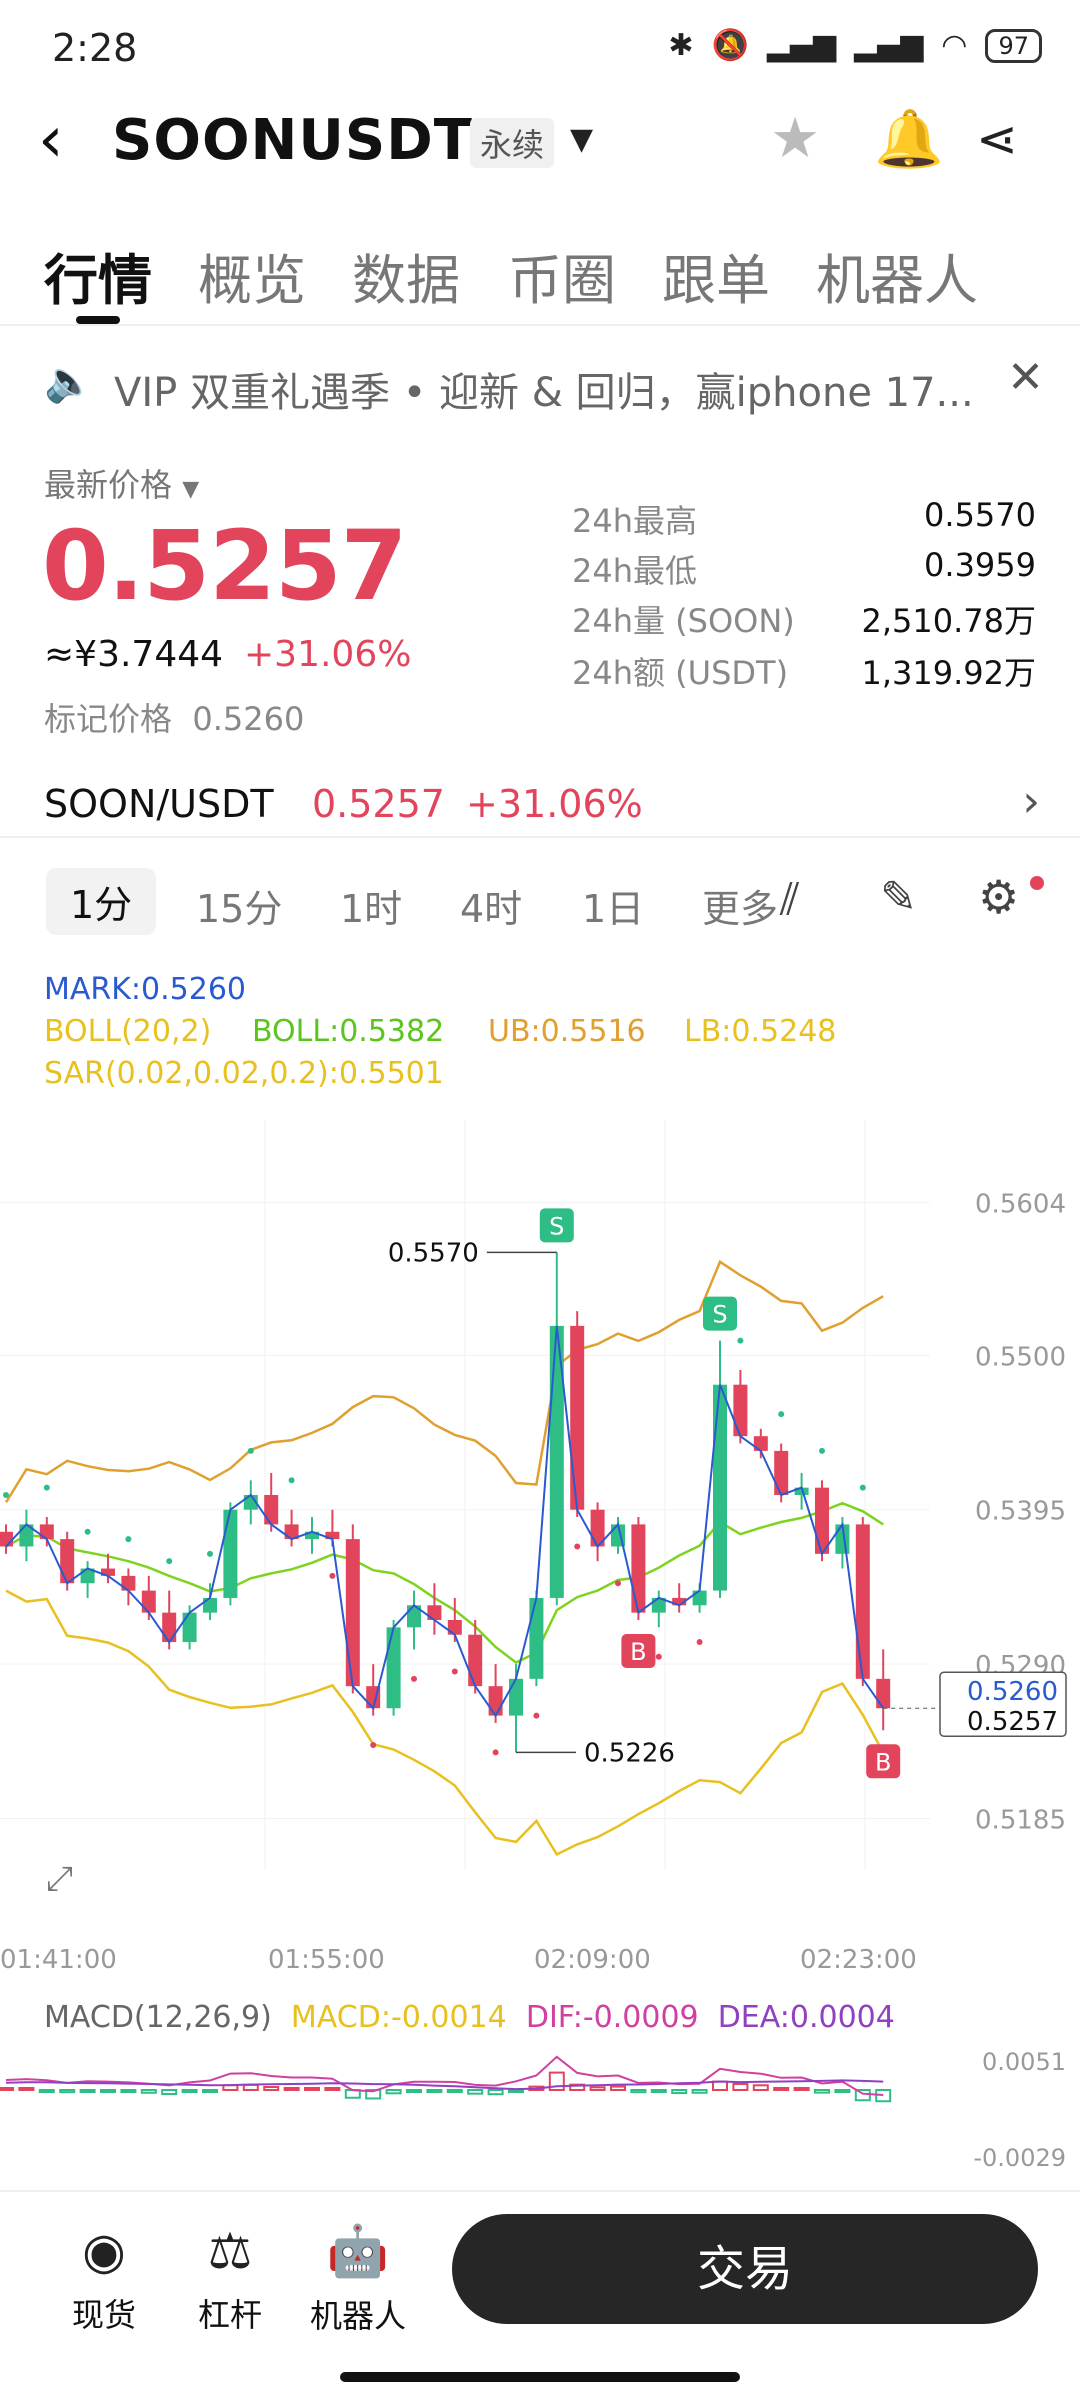 This screenshot has height=2400, width=1080. I want to click on x-tick-label: 01:55:00, so click(326, 1960).